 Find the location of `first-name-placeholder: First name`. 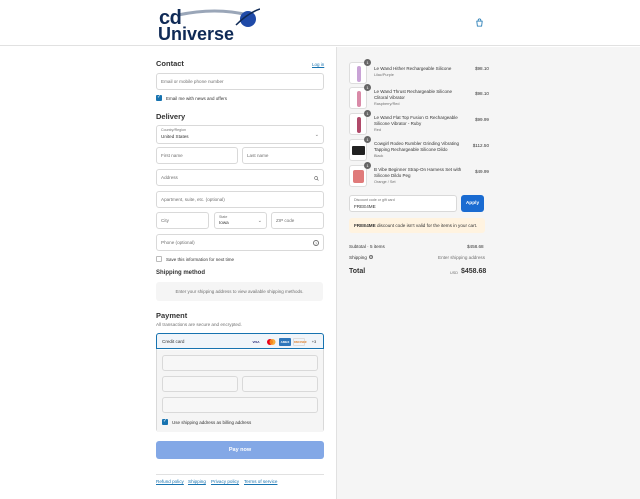

first-name-placeholder: First name is located at coordinates (172, 155).